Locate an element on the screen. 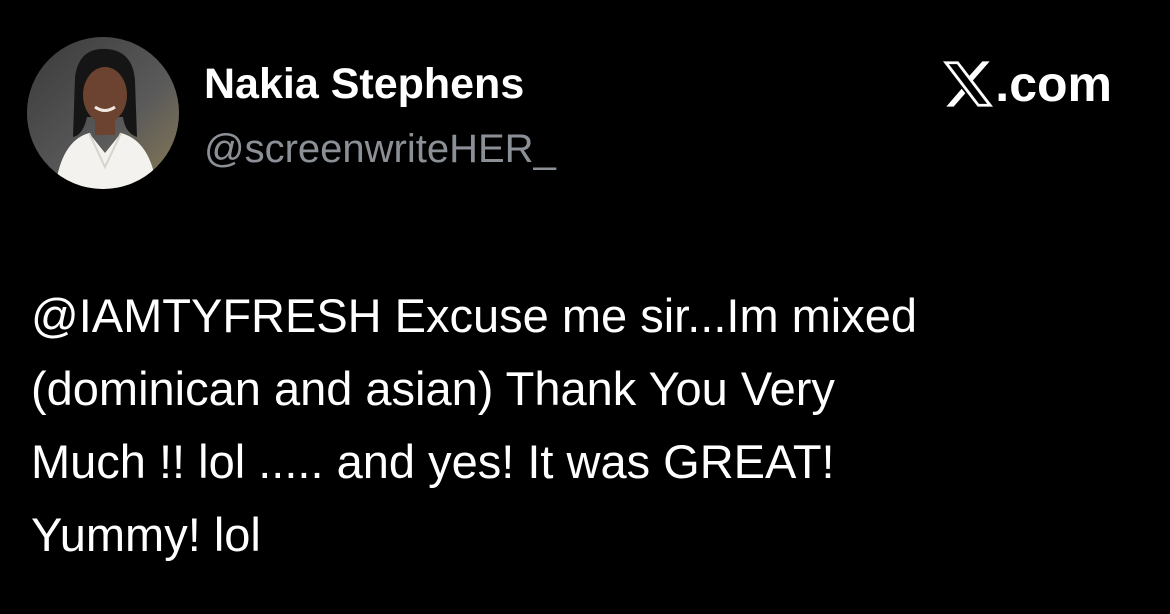  brand-mark: .com is located at coordinates (1027, 84).